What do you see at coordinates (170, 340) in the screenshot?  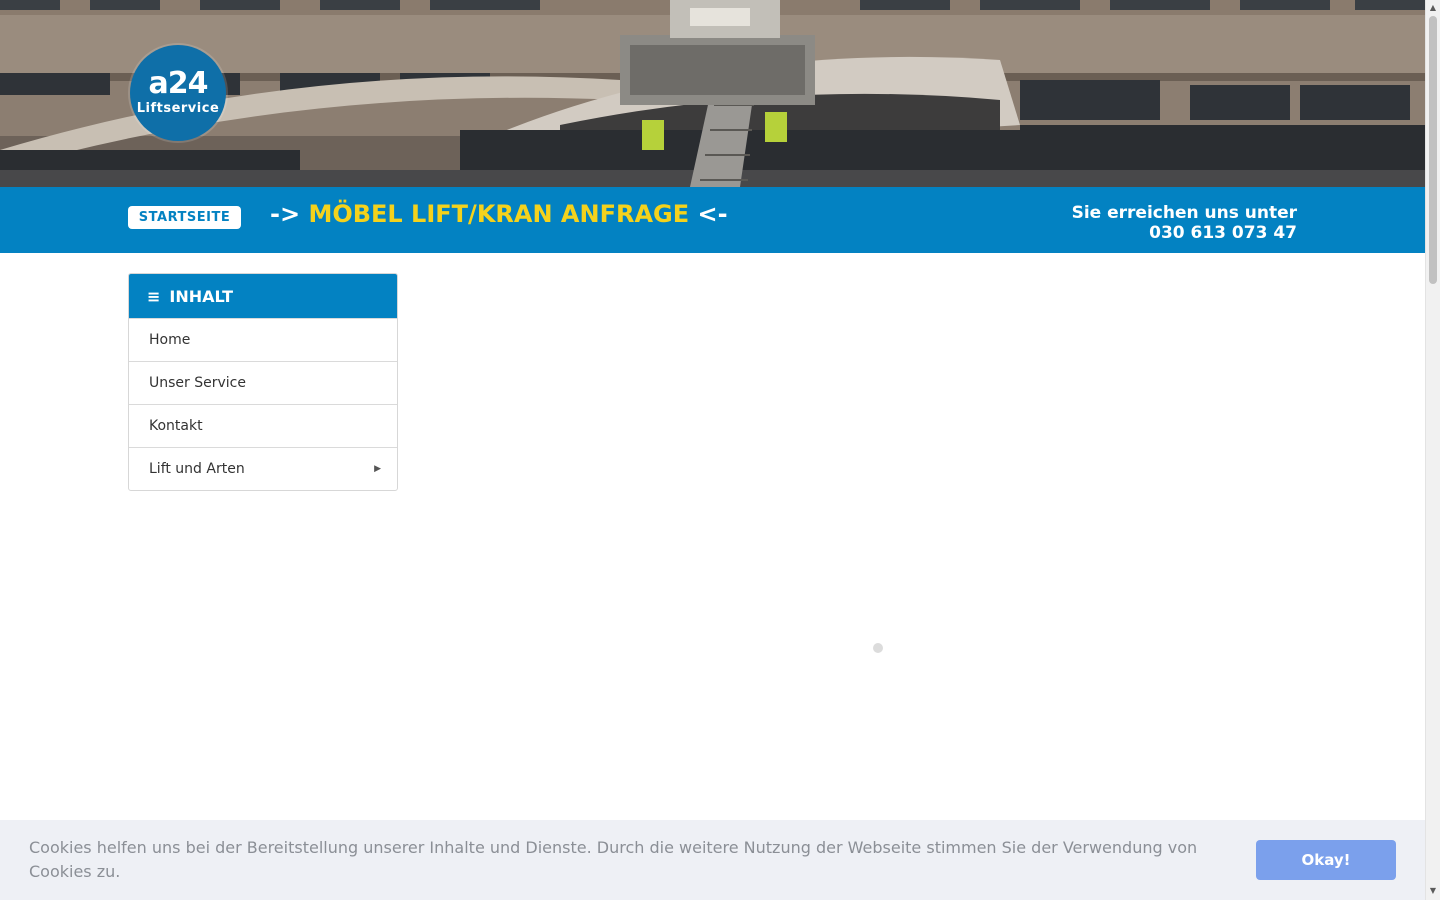 I see `menu-item-label: Home` at bounding box center [170, 340].